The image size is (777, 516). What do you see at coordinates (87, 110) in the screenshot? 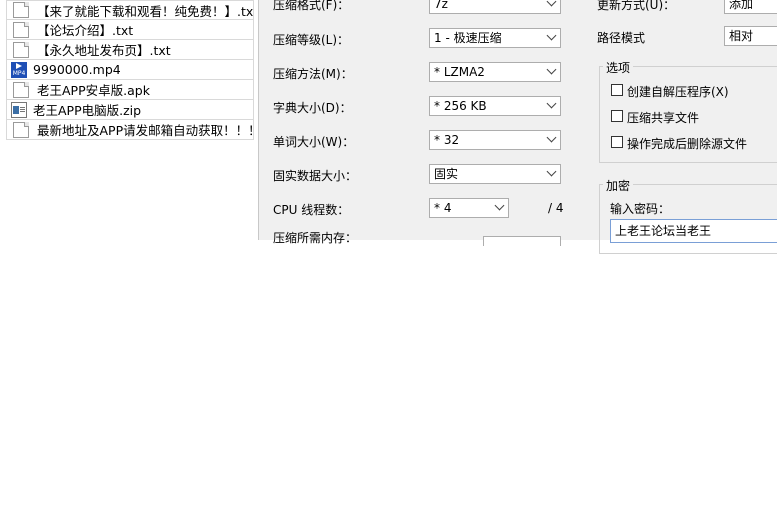
I see `file-name: 老王APP电脑版.zip` at bounding box center [87, 110].